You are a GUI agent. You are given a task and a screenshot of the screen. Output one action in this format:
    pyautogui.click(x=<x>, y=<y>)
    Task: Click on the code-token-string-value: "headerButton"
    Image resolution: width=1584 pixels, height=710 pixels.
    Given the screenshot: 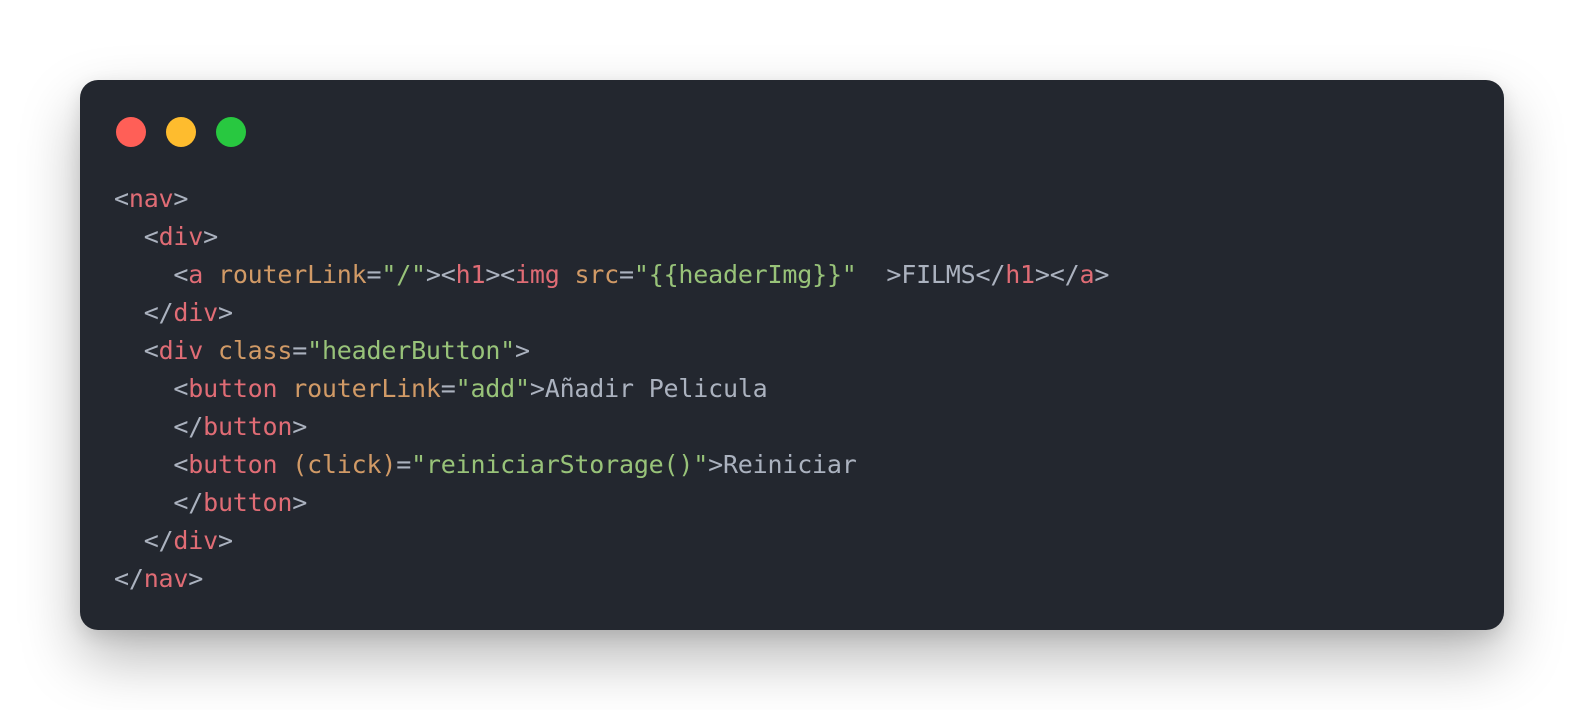 What is the action you would take?
    pyautogui.click(x=411, y=350)
    